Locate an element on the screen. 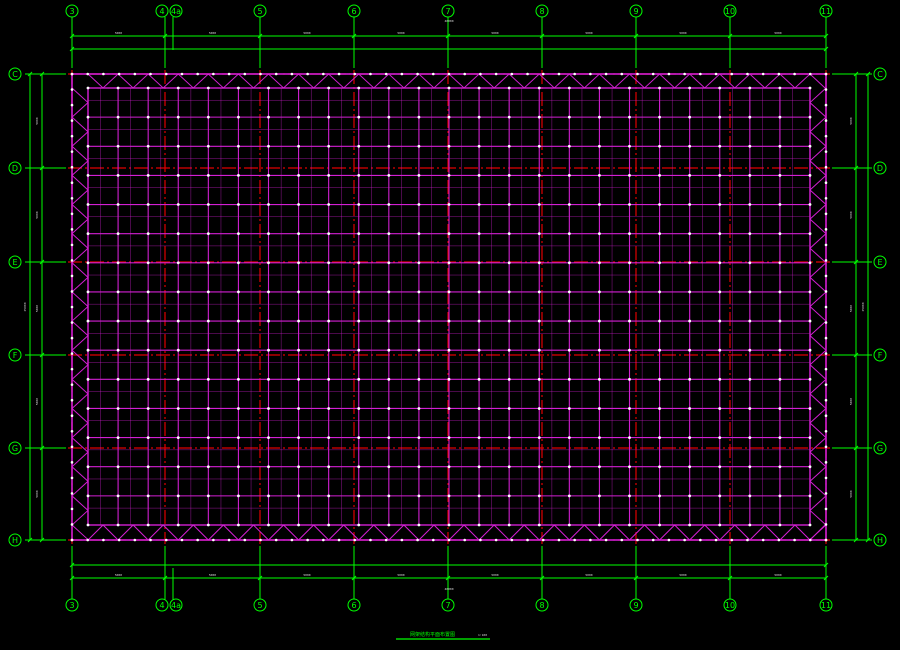 The height and width of the screenshot is (650, 900). axis-bubble-label: 3 is located at coordinates (71, 11).